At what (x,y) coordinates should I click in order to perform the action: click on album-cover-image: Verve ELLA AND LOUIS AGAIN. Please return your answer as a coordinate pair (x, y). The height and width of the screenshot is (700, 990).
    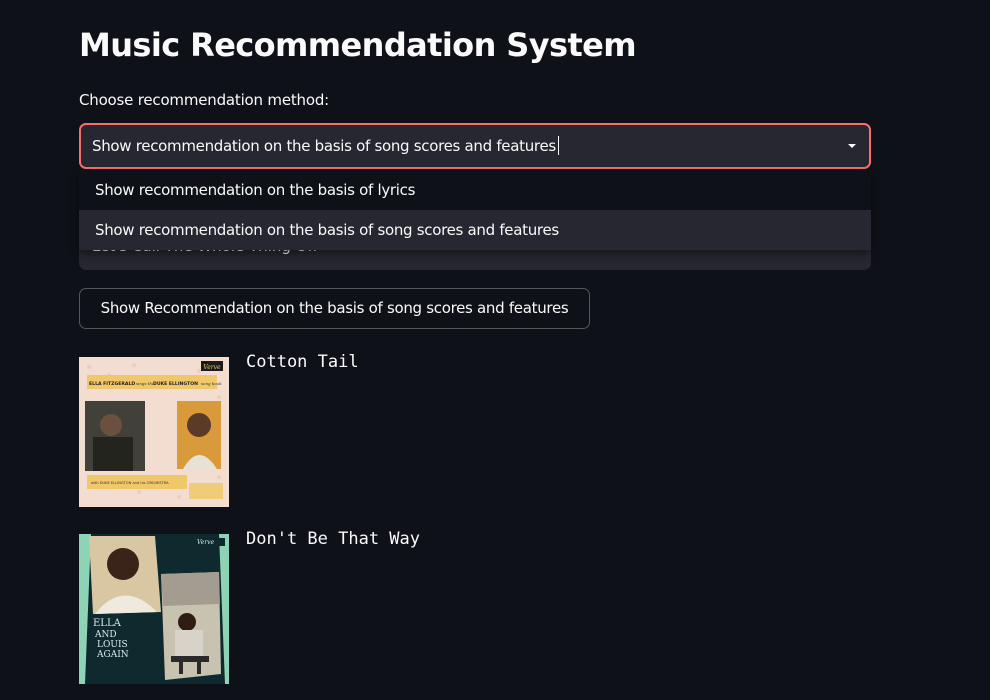
    Looking at the image, I should click on (154, 609).